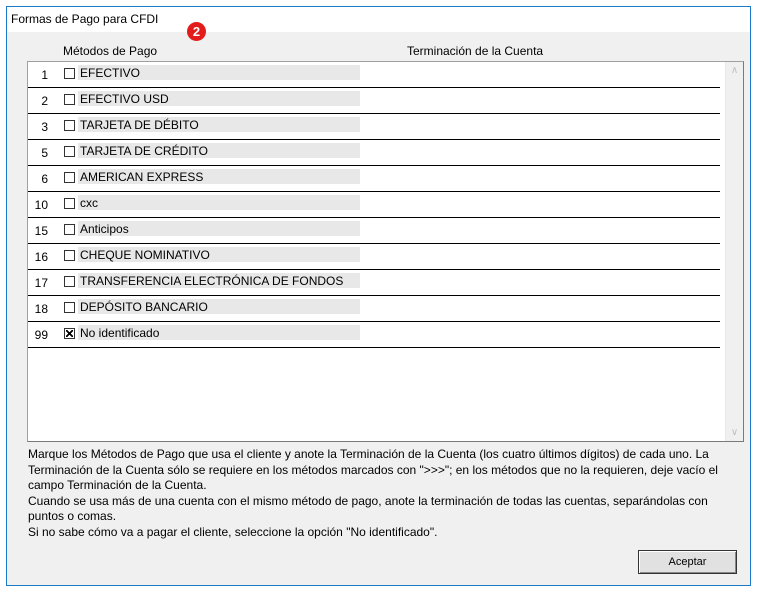 Image resolution: width=758 pixels, height=595 pixels. What do you see at coordinates (44, 127) in the screenshot?
I see `method-code: 3` at bounding box center [44, 127].